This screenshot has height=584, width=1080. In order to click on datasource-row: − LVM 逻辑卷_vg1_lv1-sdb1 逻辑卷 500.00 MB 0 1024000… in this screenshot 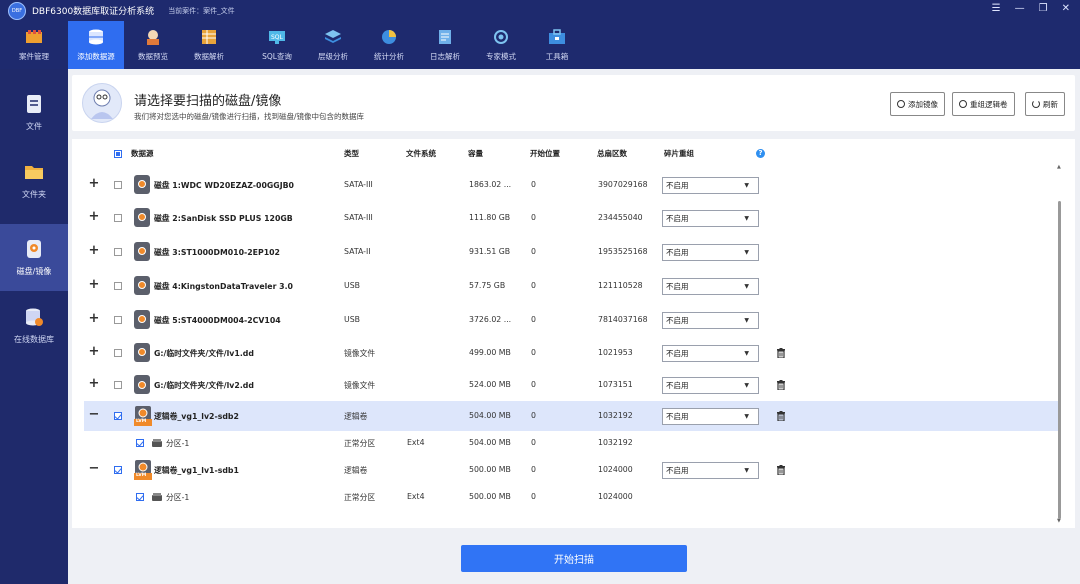, I will do `click(572, 470)`.